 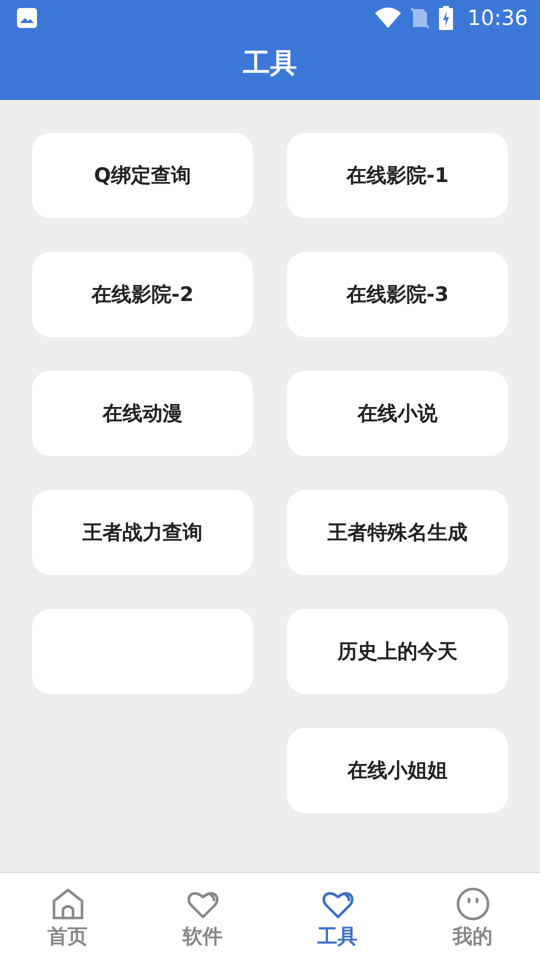 I want to click on face-icon, so click(x=473, y=904).